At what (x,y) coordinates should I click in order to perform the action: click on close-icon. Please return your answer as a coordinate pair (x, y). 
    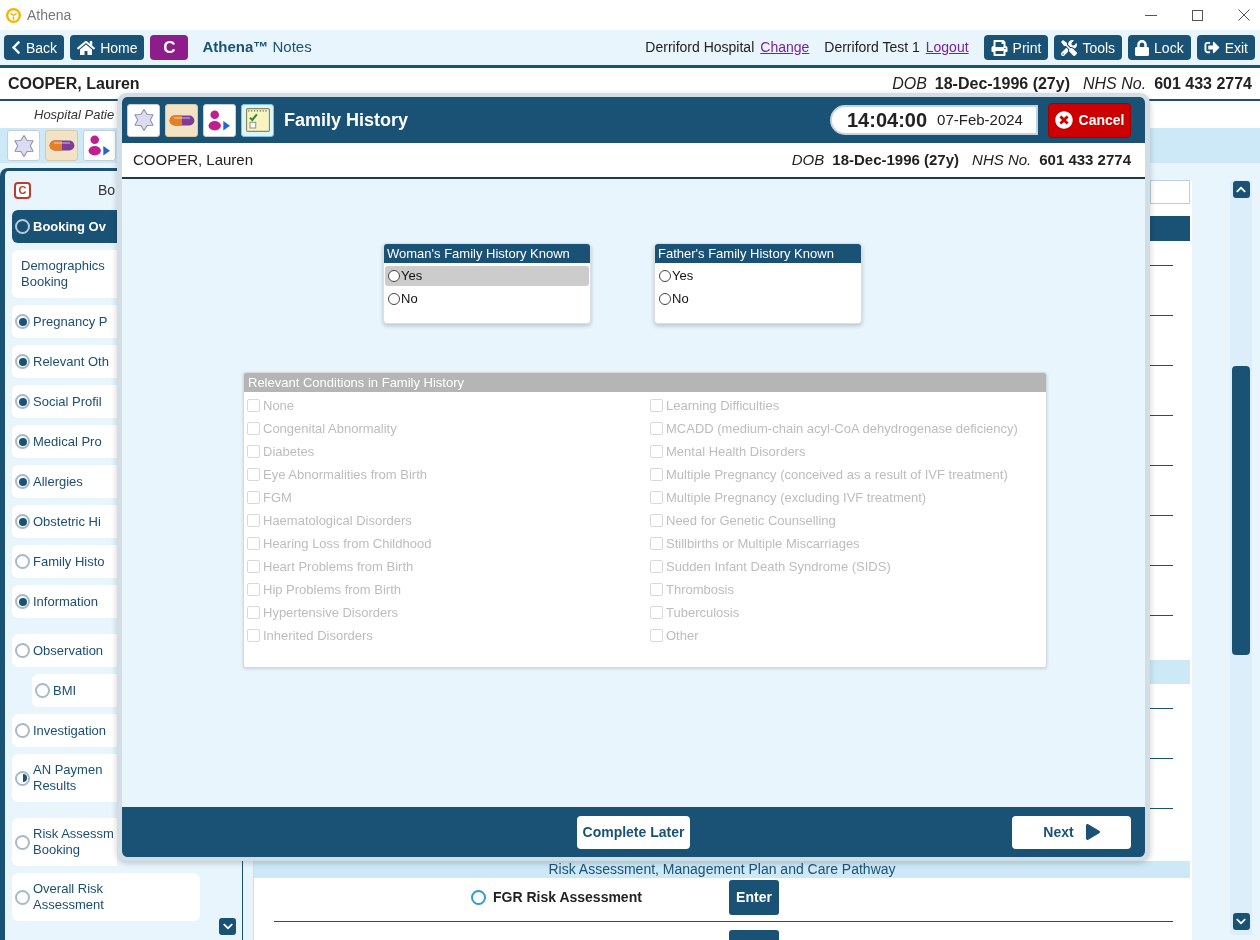
    Looking at the image, I should click on (1244, 15).